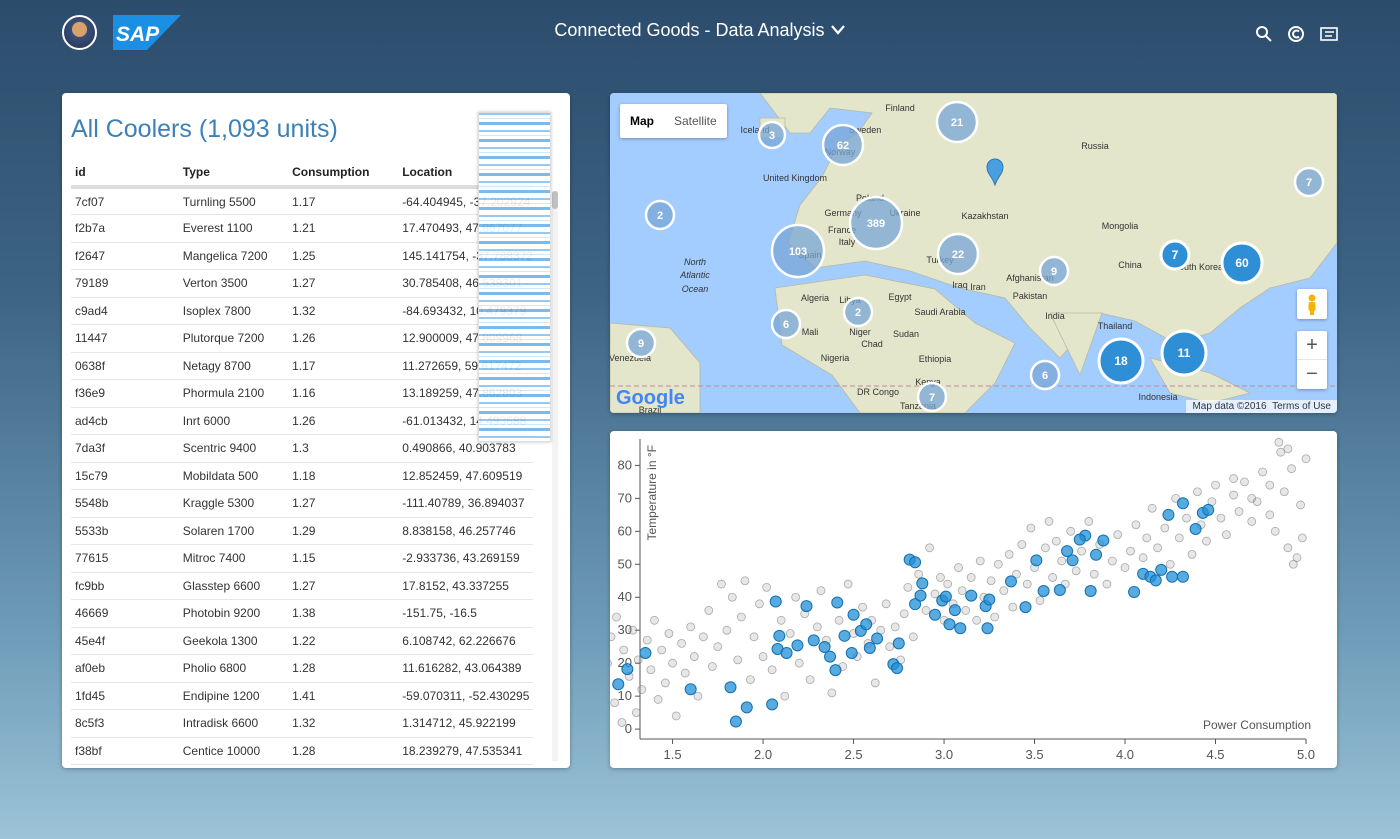 The height and width of the screenshot is (839, 1400). What do you see at coordinates (302, 366) in the screenshot?
I see `table-row: 0638f Netagy 8700 1.17 11.272659, 59.617472` at bounding box center [302, 366].